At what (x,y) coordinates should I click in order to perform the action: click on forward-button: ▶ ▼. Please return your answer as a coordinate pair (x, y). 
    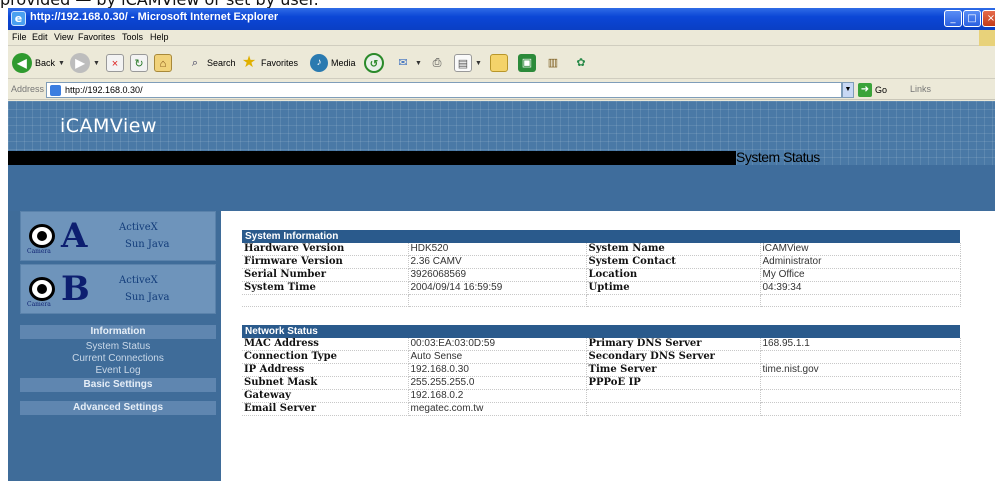
    Looking at the image, I should click on (85, 63).